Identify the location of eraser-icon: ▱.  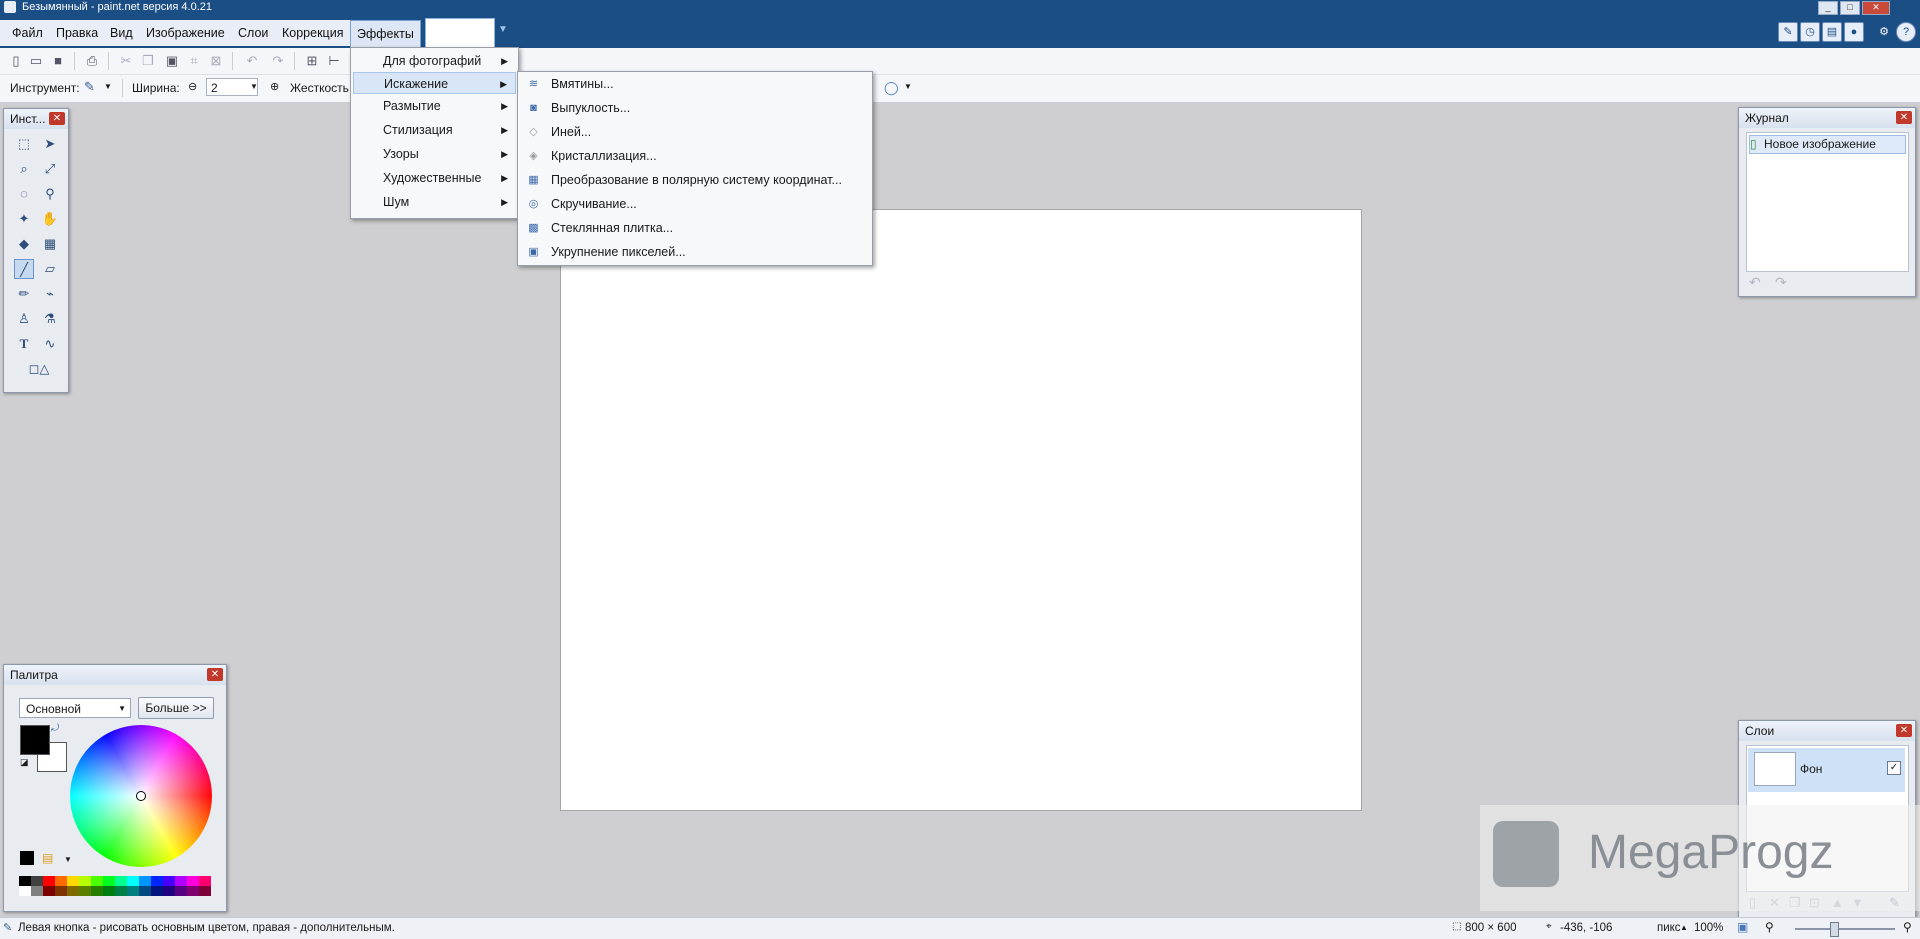
(50, 269).